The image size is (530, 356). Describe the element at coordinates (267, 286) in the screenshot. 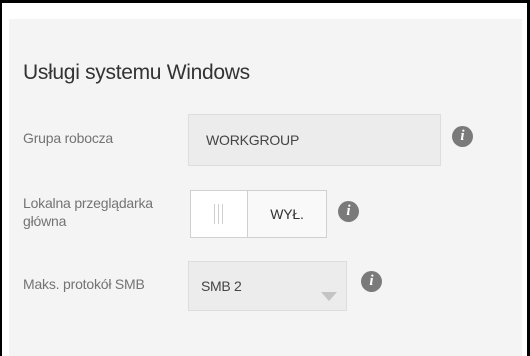

I see `max-smb-protocol-select: SMB 2` at that location.